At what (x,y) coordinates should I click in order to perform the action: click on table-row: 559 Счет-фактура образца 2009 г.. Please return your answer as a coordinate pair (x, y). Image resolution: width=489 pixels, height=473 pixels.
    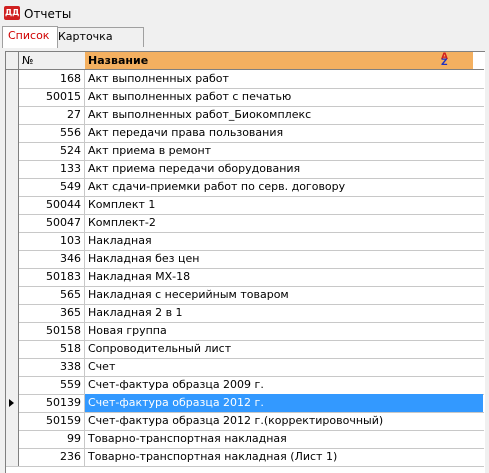
    Looking at the image, I should click on (245, 385).